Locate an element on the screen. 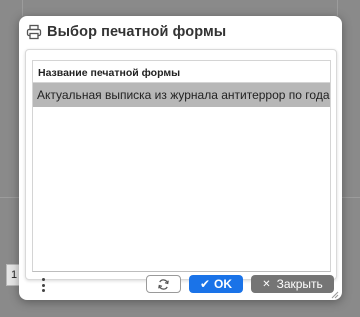 The width and height of the screenshot is (360, 317). ok-button: ✔ OK is located at coordinates (216, 284).